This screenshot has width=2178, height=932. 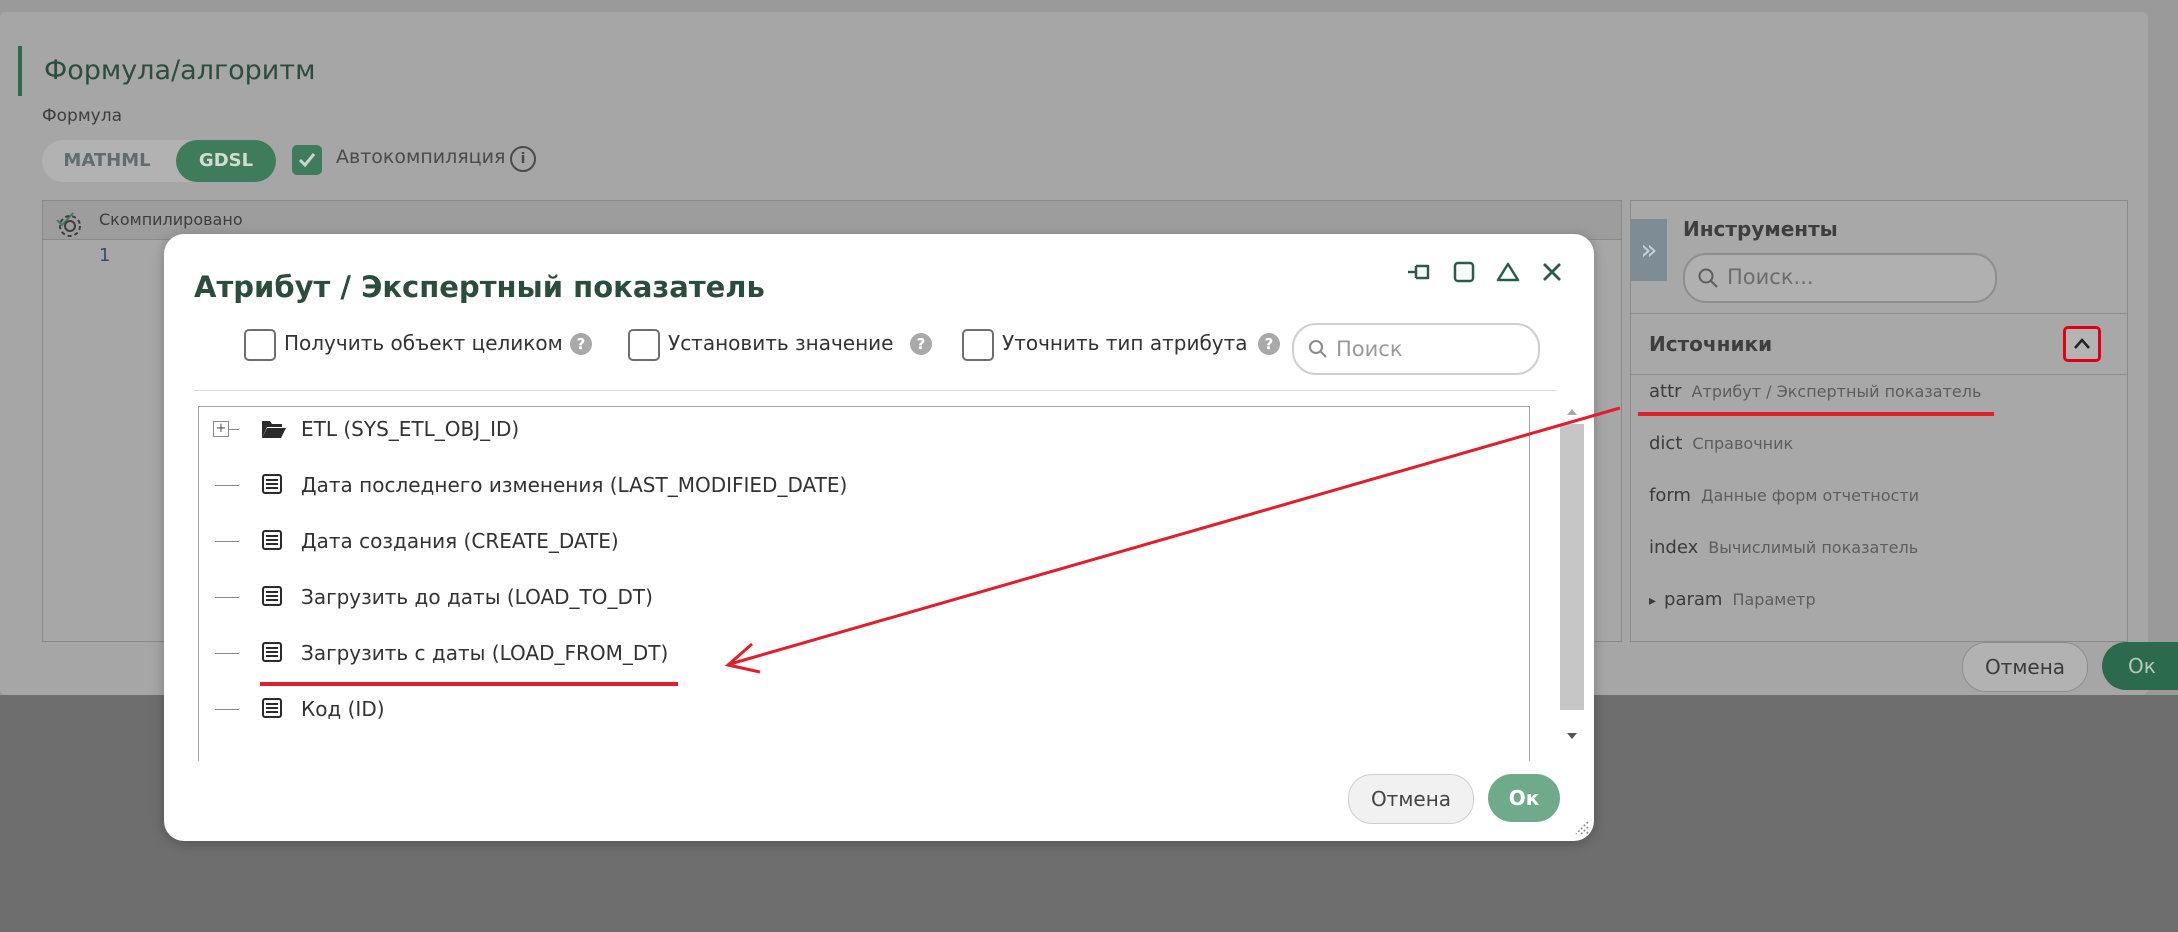 I want to click on source-item-attr: attr Атрибут / Экспертный показатель, so click(x=1815, y=391).